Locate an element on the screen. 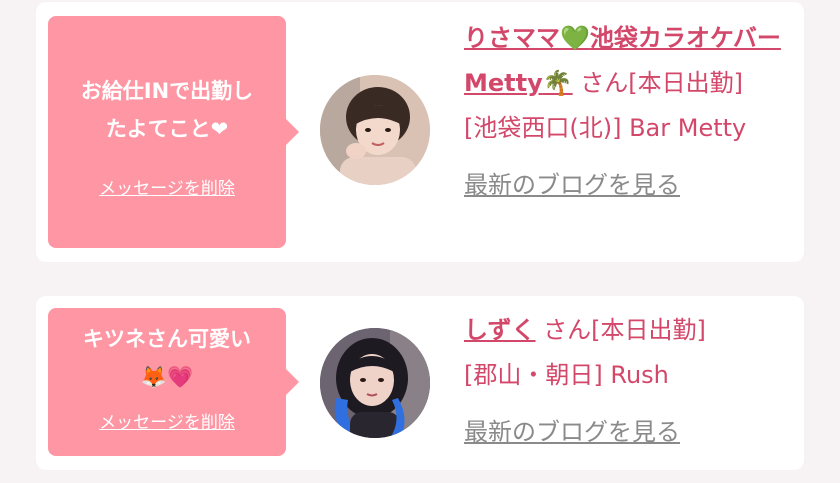 The image size is (840, 483). green-heart-icon: 💚 is located at coordinates (575, 38).